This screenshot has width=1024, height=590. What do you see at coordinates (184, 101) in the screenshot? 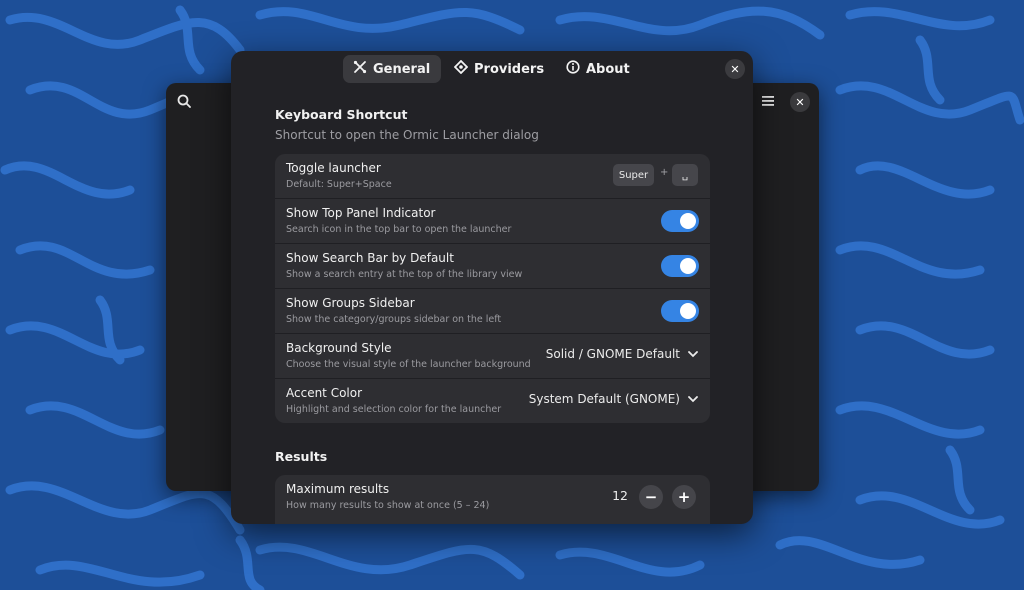
I see `search-icon` at bounding box center [184, 101].